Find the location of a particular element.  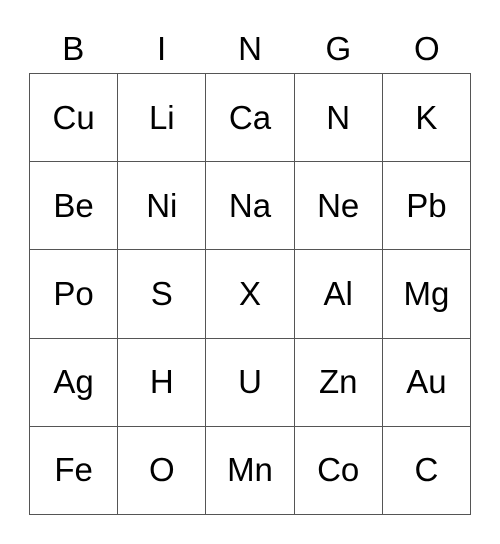

bingo-cell: Li is located at coordinates (162, 118).